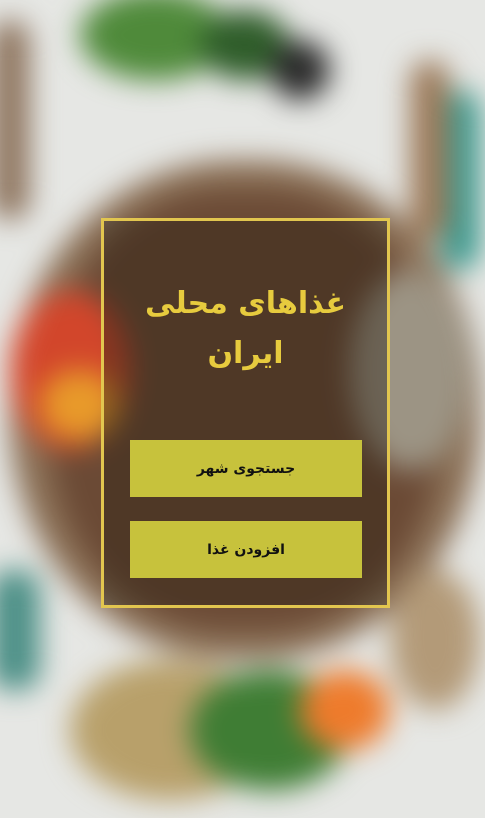 This screenshot has width=485, height=818. What do you see at coordinates (245, 353) in the screenshot?
I see `app-title-line-2: ایران` at bounding box center [245, 353].